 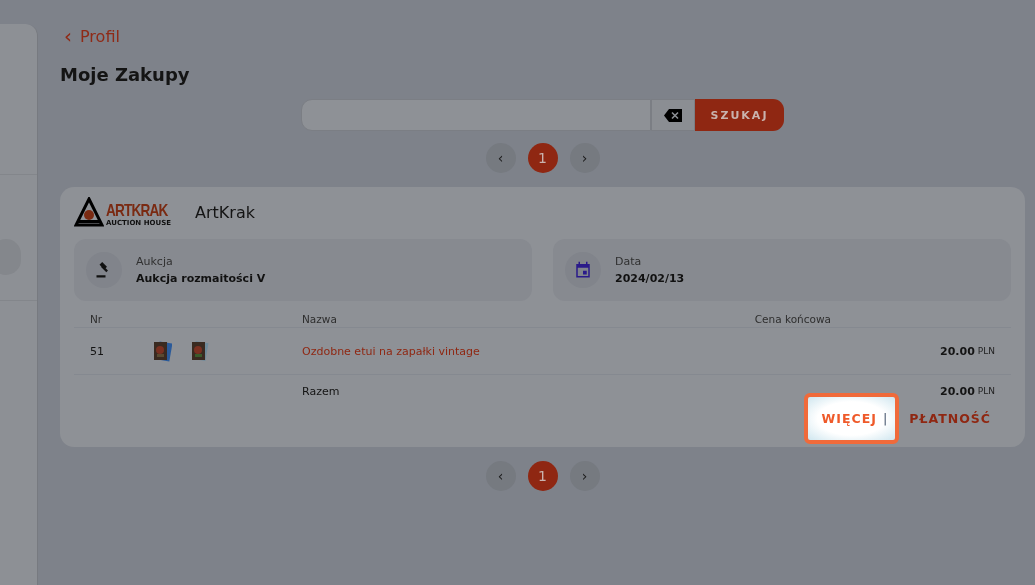 I want to click on back-link: ‹ Profil, so click(x=92, y=36).